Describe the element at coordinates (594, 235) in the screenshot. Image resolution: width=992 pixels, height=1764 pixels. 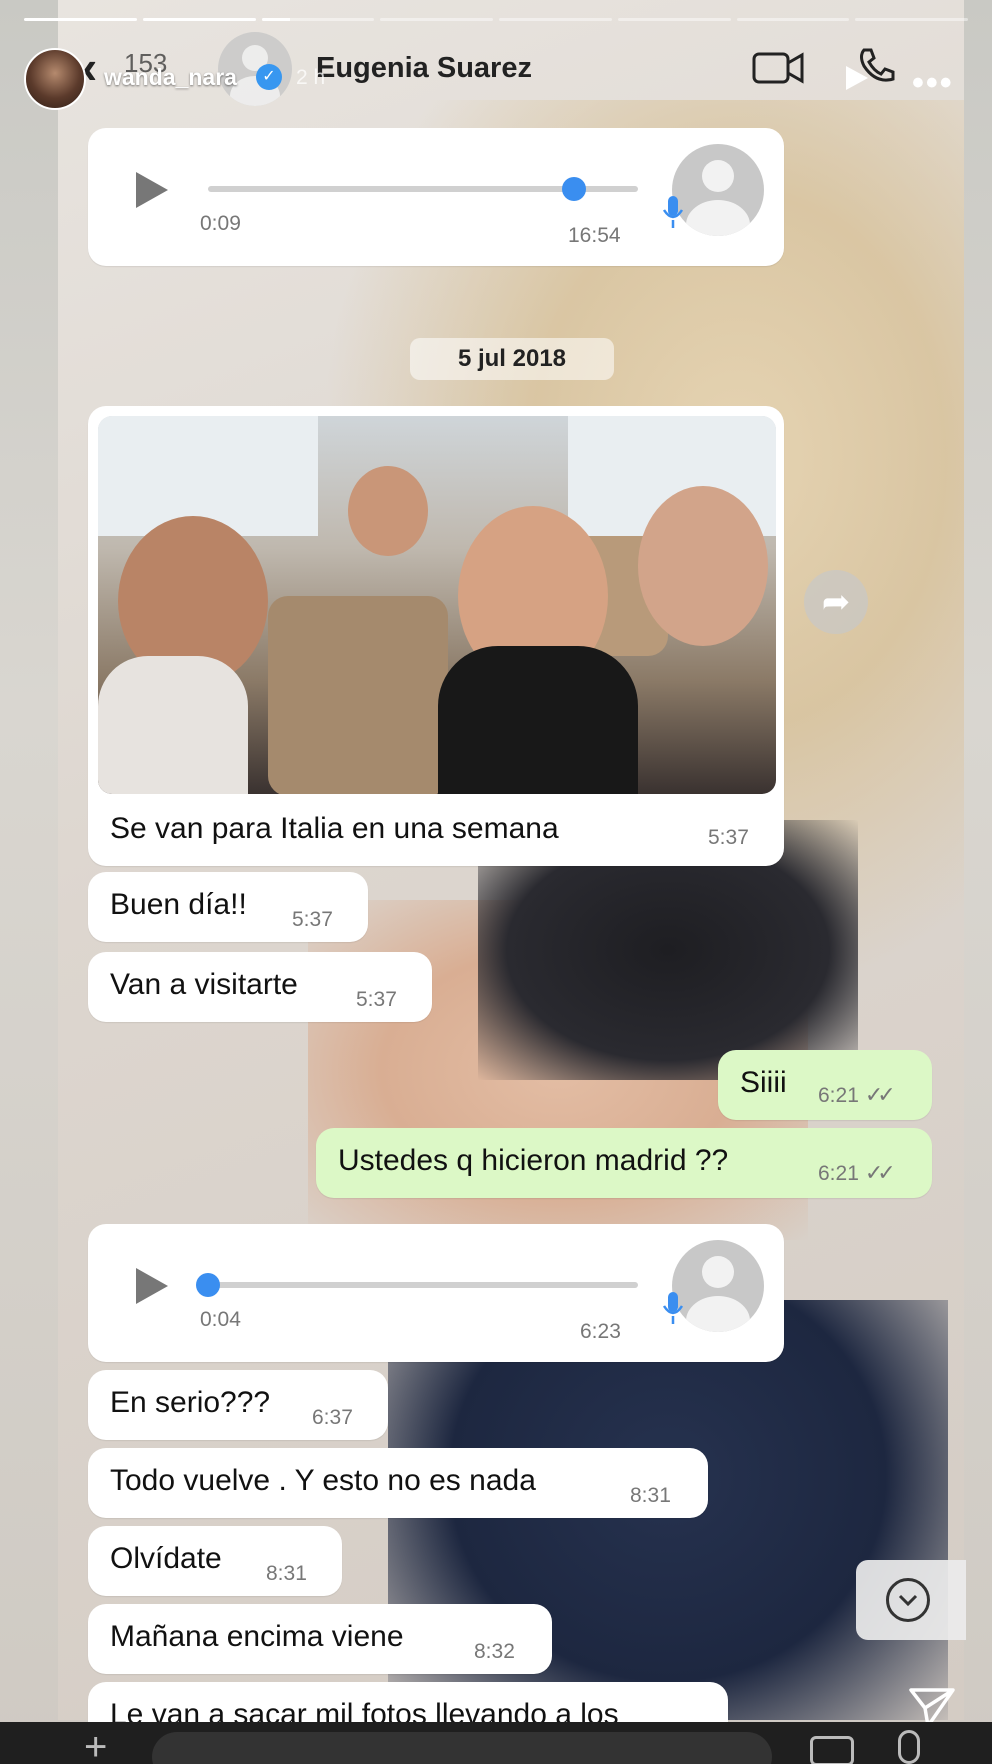
I see `message-time: 16:54` at that location.